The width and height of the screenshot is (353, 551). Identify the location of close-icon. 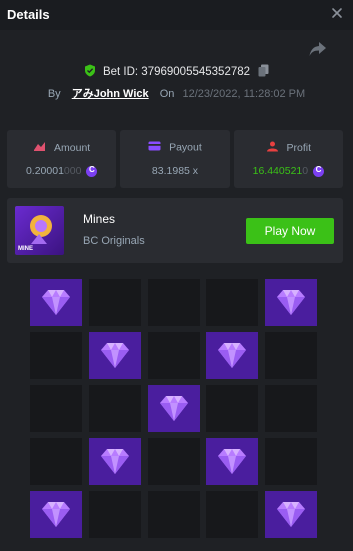
(337, 13).